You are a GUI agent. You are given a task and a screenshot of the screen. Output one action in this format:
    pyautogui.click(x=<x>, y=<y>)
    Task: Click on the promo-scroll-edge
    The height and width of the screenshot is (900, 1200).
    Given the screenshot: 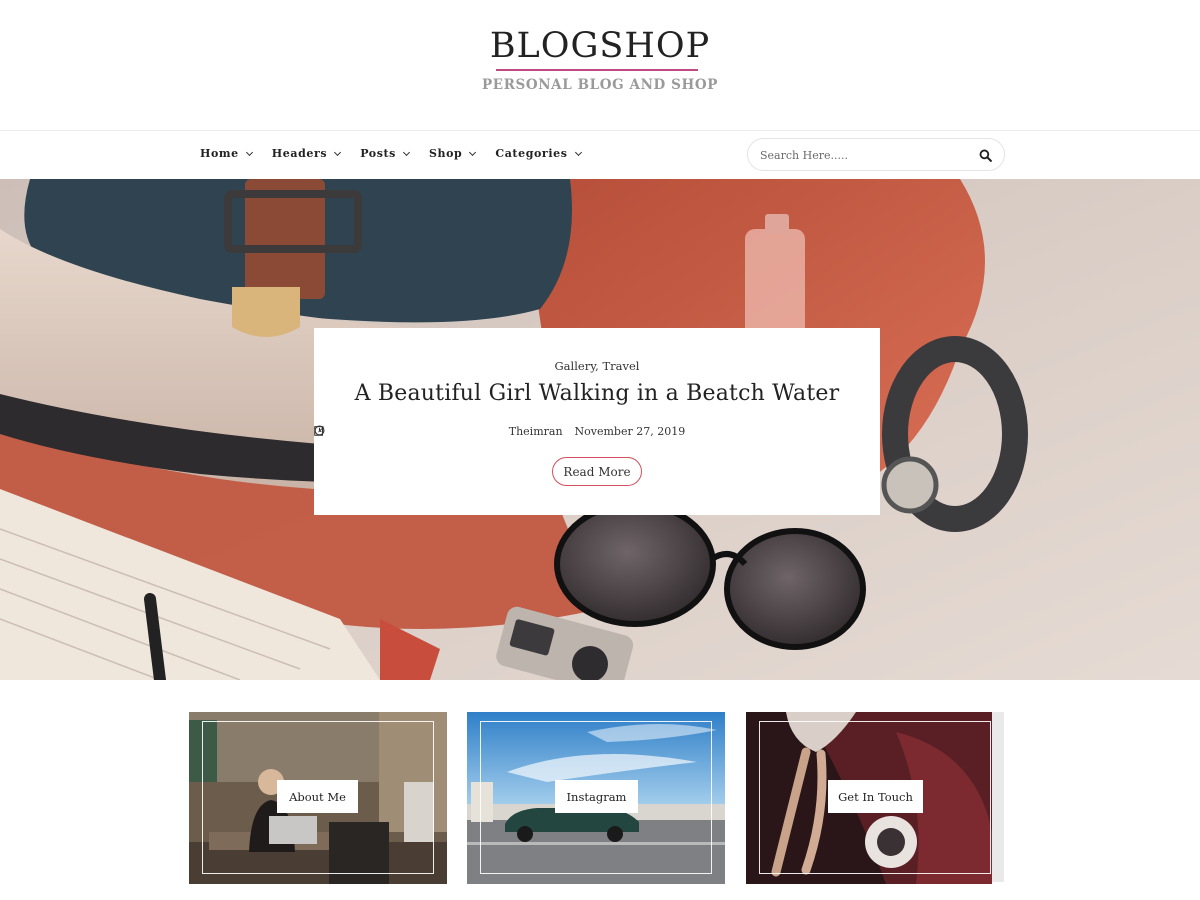 What is the action you would take?
    pyautogui.click(x=998, y=797)
    